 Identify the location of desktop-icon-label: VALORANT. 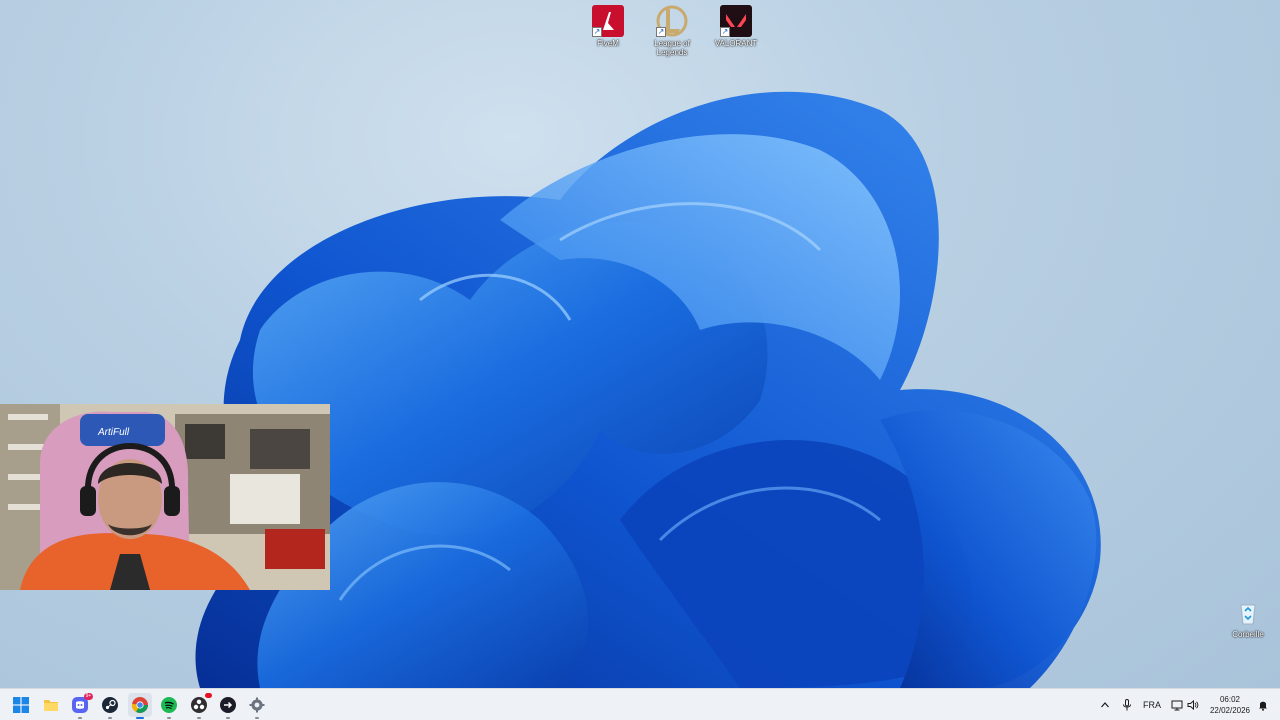
(736, 43).